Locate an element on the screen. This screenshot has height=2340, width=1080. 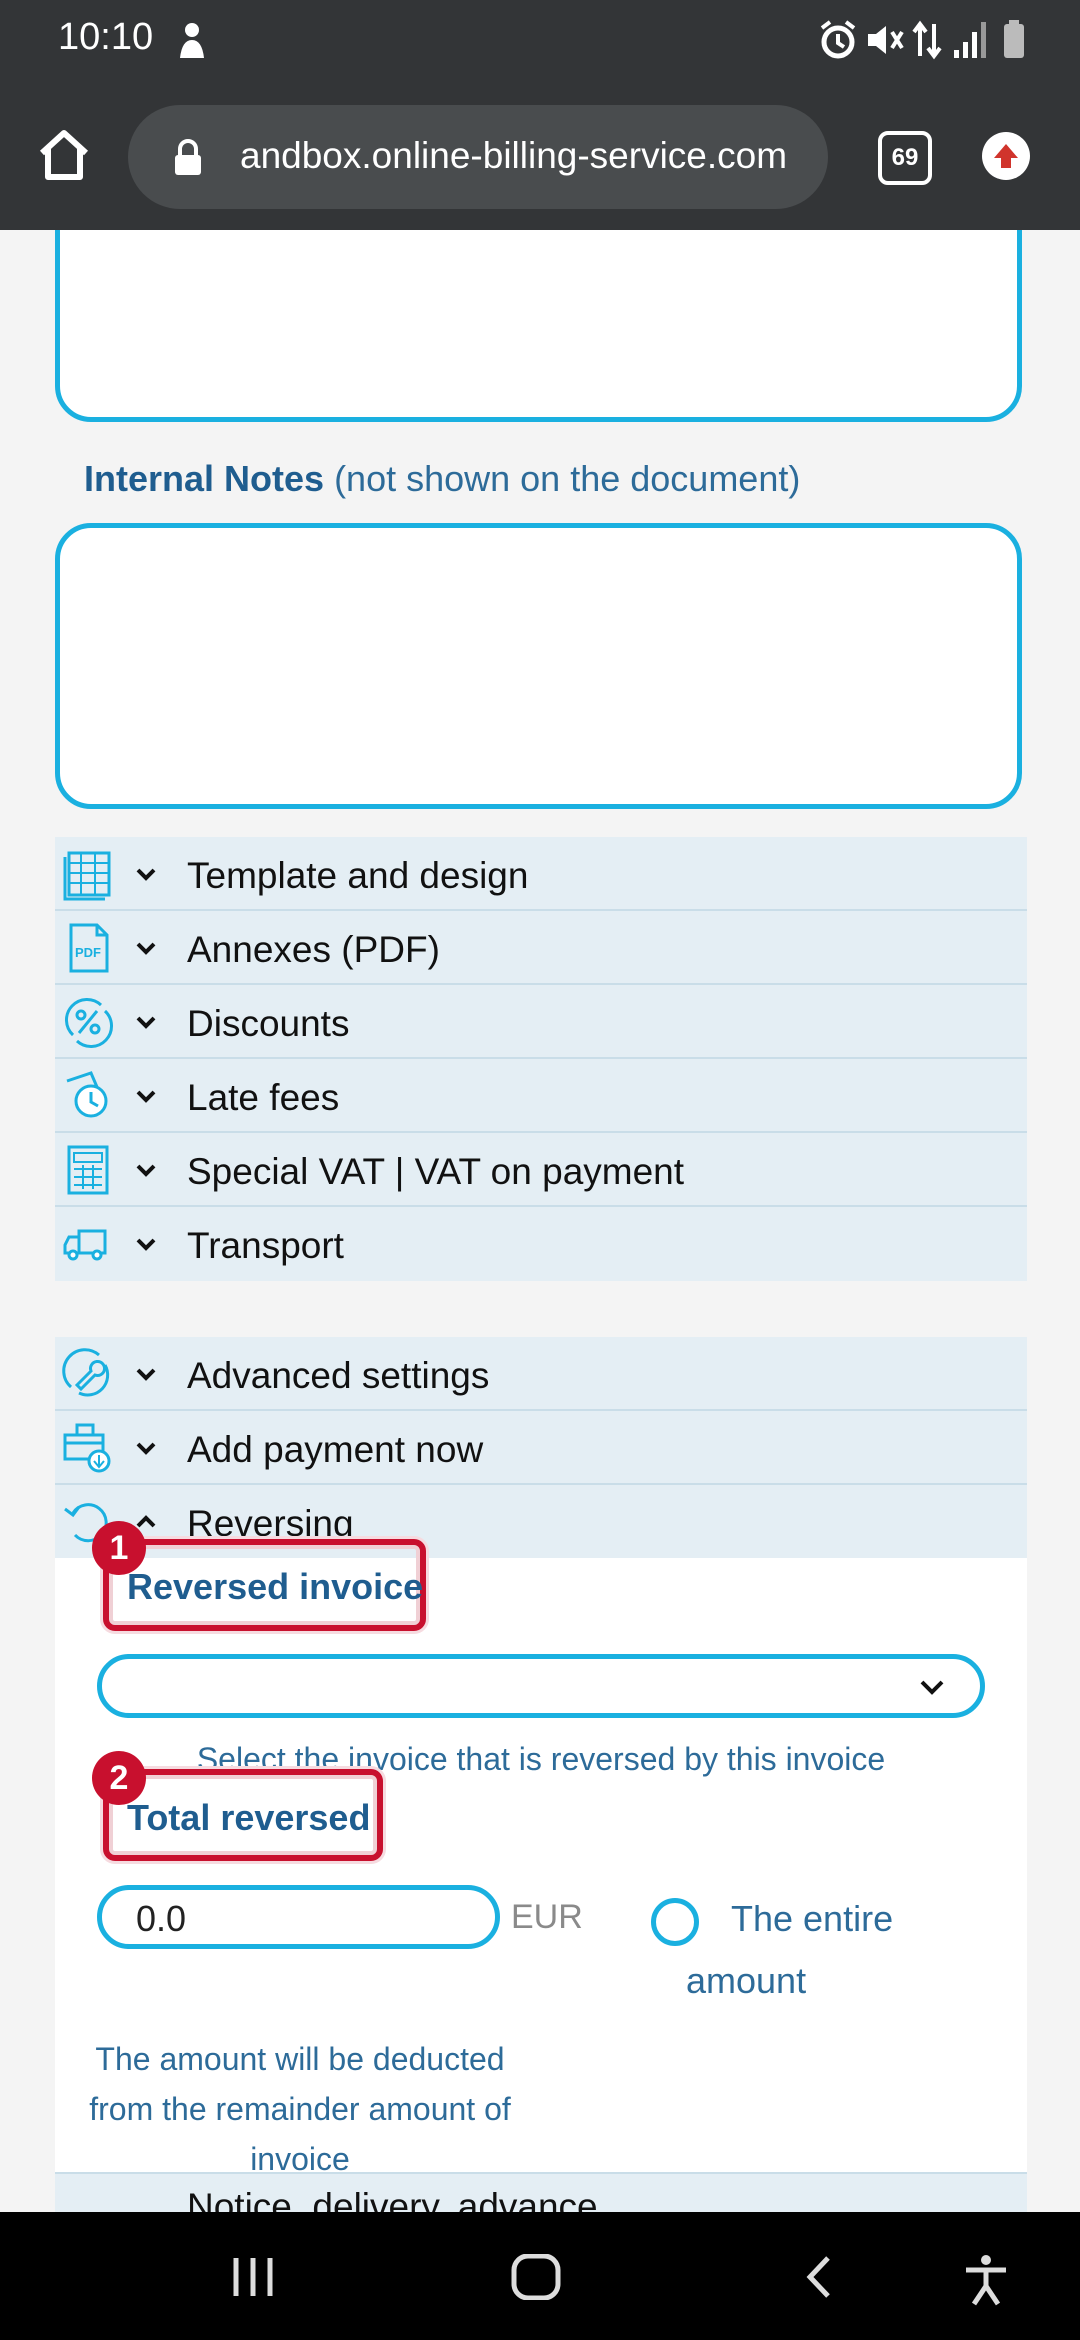
accordion-special-vat: Special VAT | VAT on payment is located at coordinates (541, 1170).